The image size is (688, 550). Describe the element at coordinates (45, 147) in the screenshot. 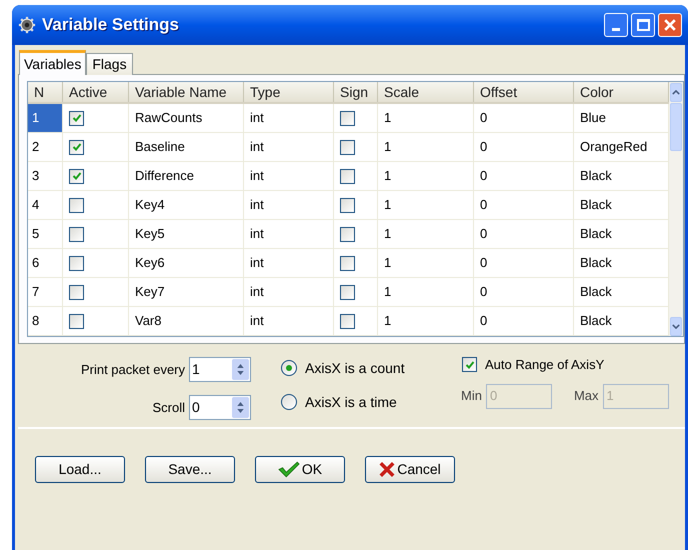

I see `table-cell: 2` at that location.